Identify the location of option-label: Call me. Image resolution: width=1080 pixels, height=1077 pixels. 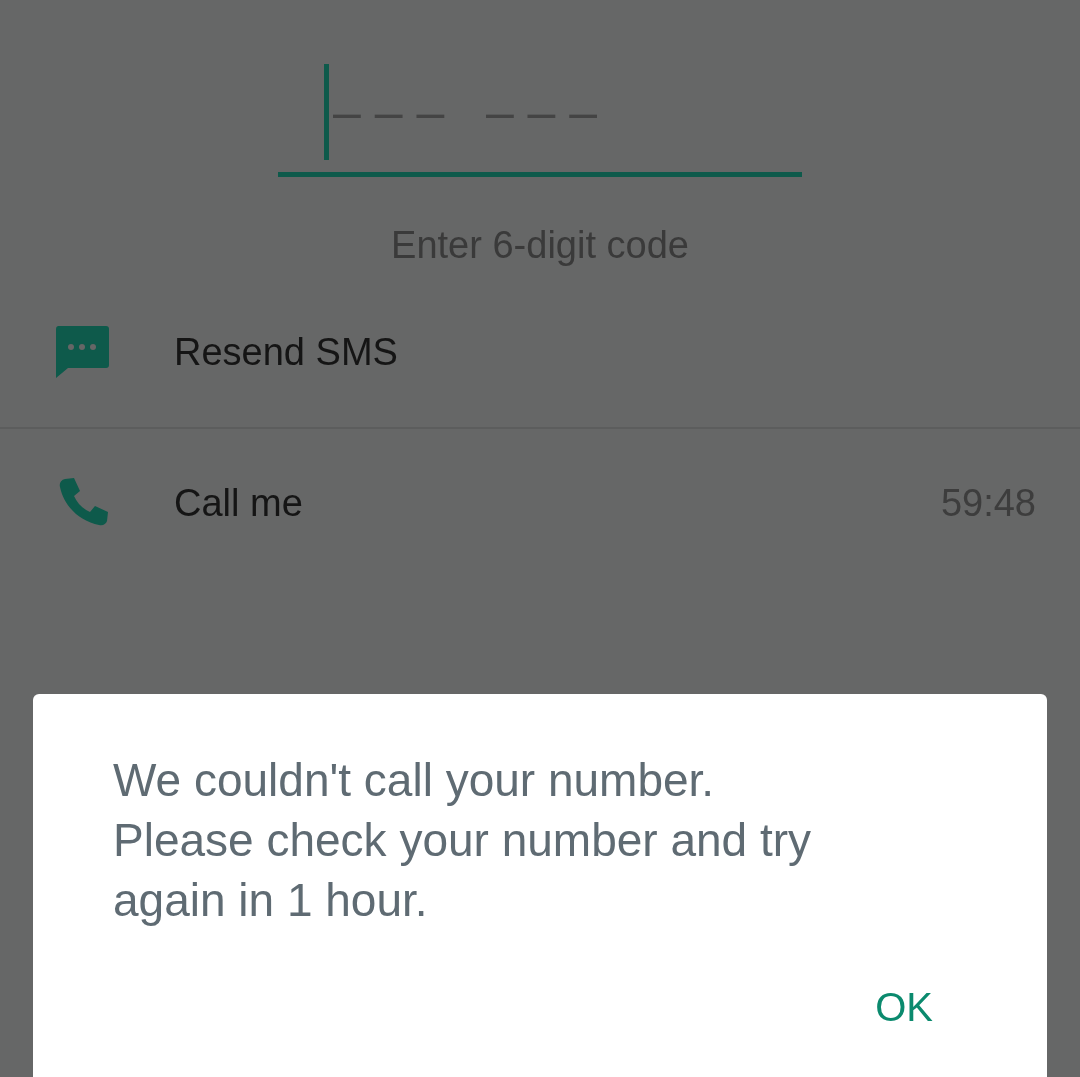
(238, 503).